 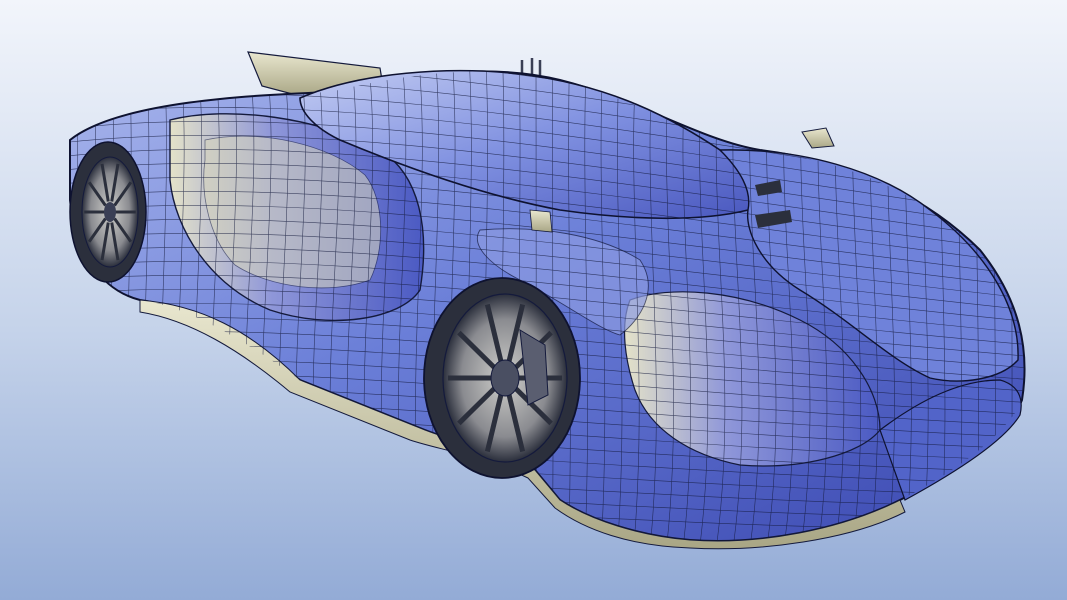 What do you see at coordinates (108, 212) in the screenshot?
I see `rear-wheel` at bounding box center [108, 212].